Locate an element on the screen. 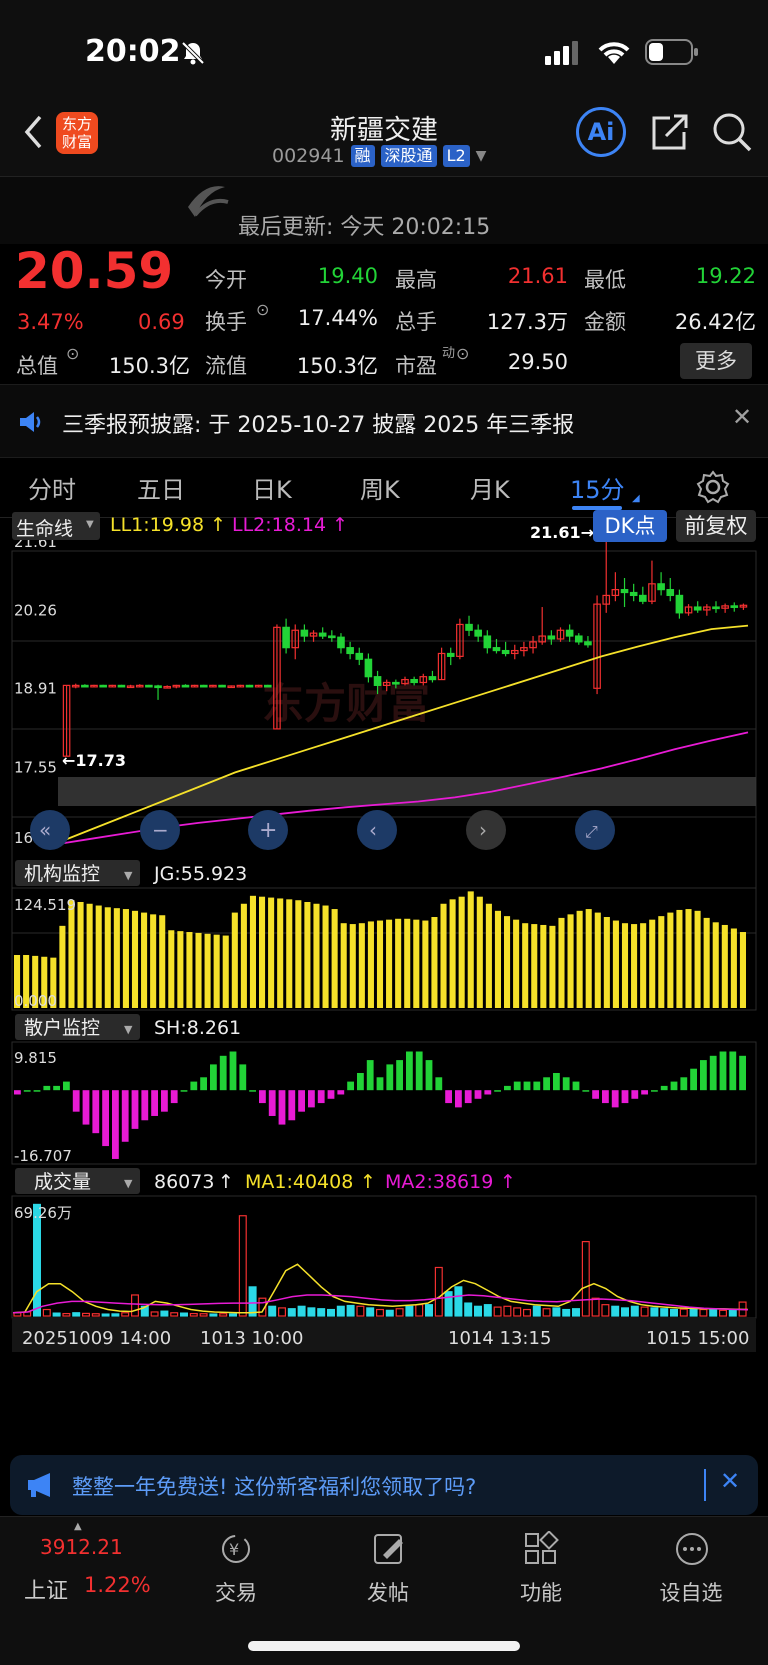 This screenshot has height=1665, width=768. post-icon is located at coordinates (389, 1549).